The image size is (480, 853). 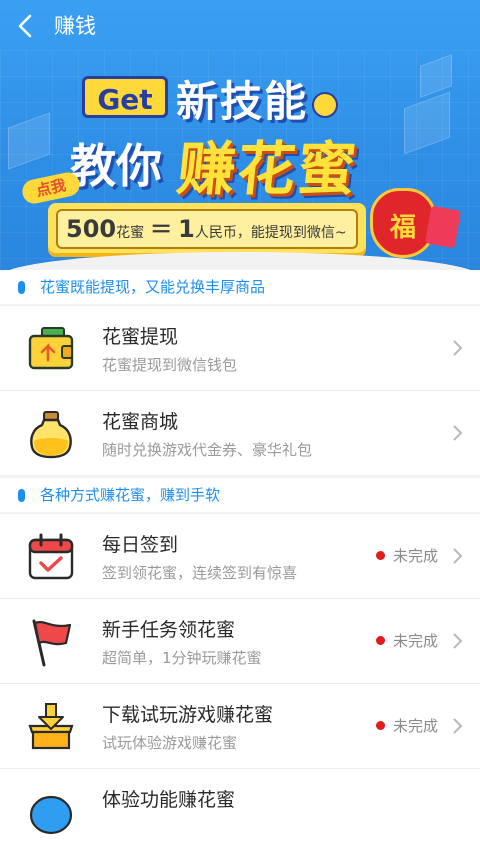 I want to click on banner-headline-line2a: 教你, so click(x=116, y=166).